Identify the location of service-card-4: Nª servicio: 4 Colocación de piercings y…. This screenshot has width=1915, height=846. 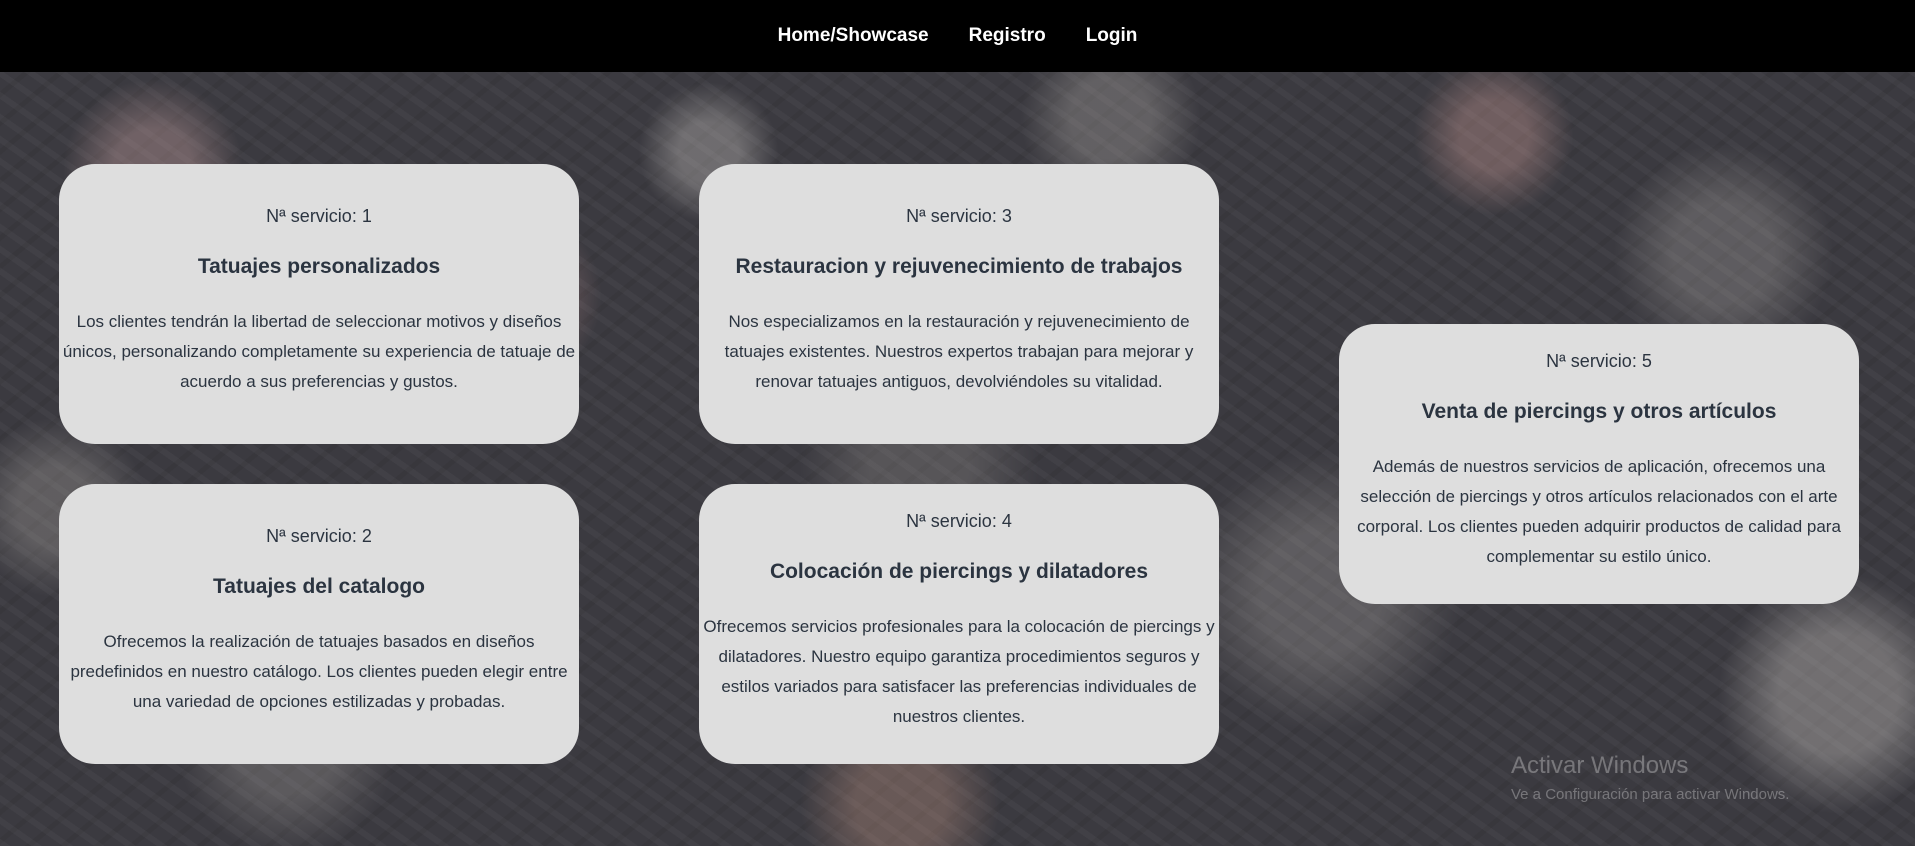
(959, 624).